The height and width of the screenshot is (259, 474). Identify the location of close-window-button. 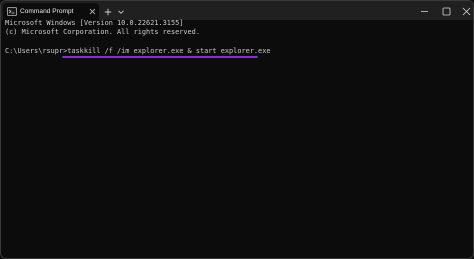
(466, 10).